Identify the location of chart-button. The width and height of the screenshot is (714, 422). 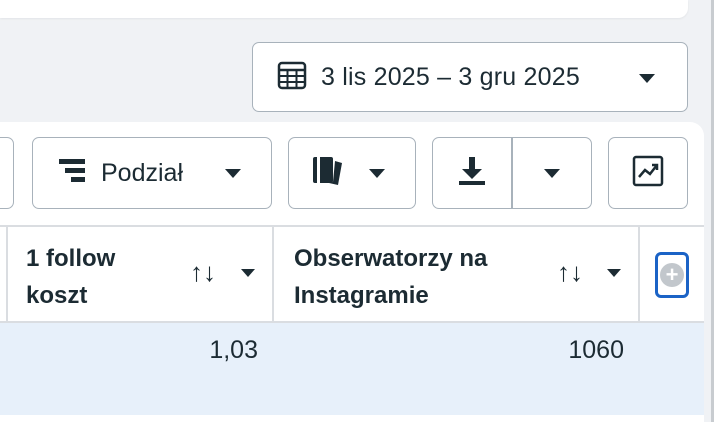
(648, 173).